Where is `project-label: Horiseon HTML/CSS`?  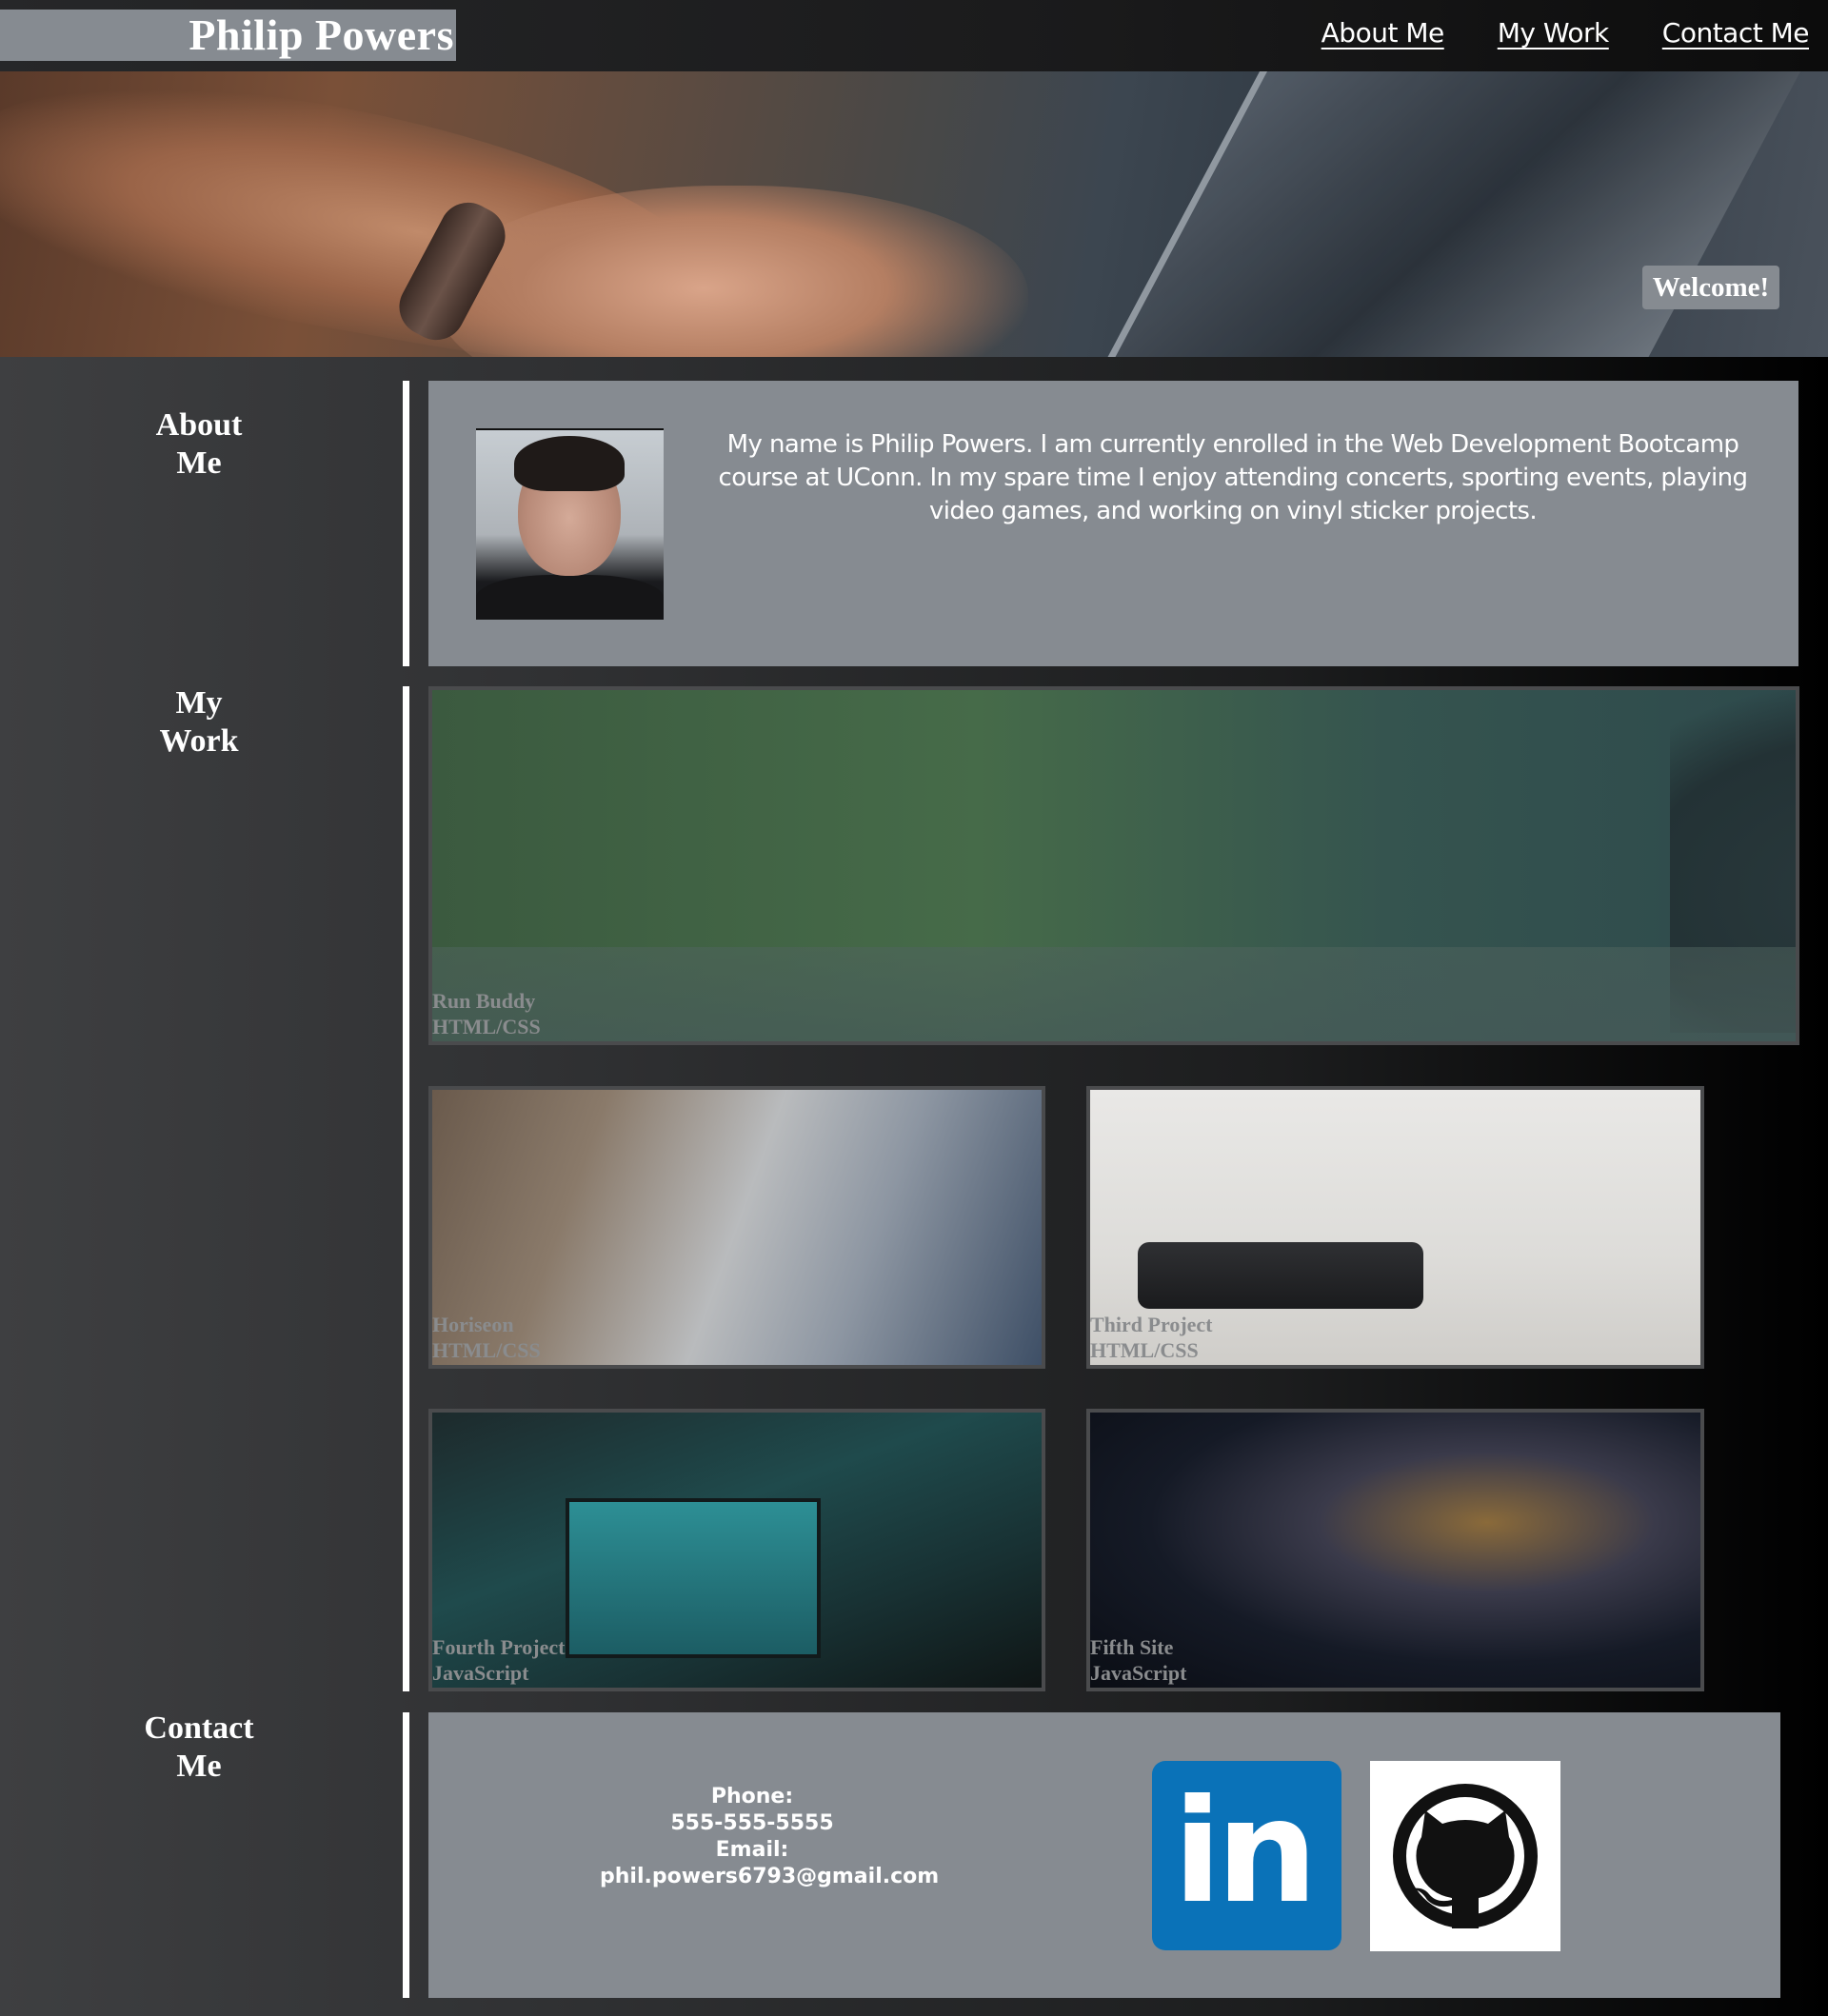 project-label: Horiseon HTML/CSS is located at coordinates (486, 1337).